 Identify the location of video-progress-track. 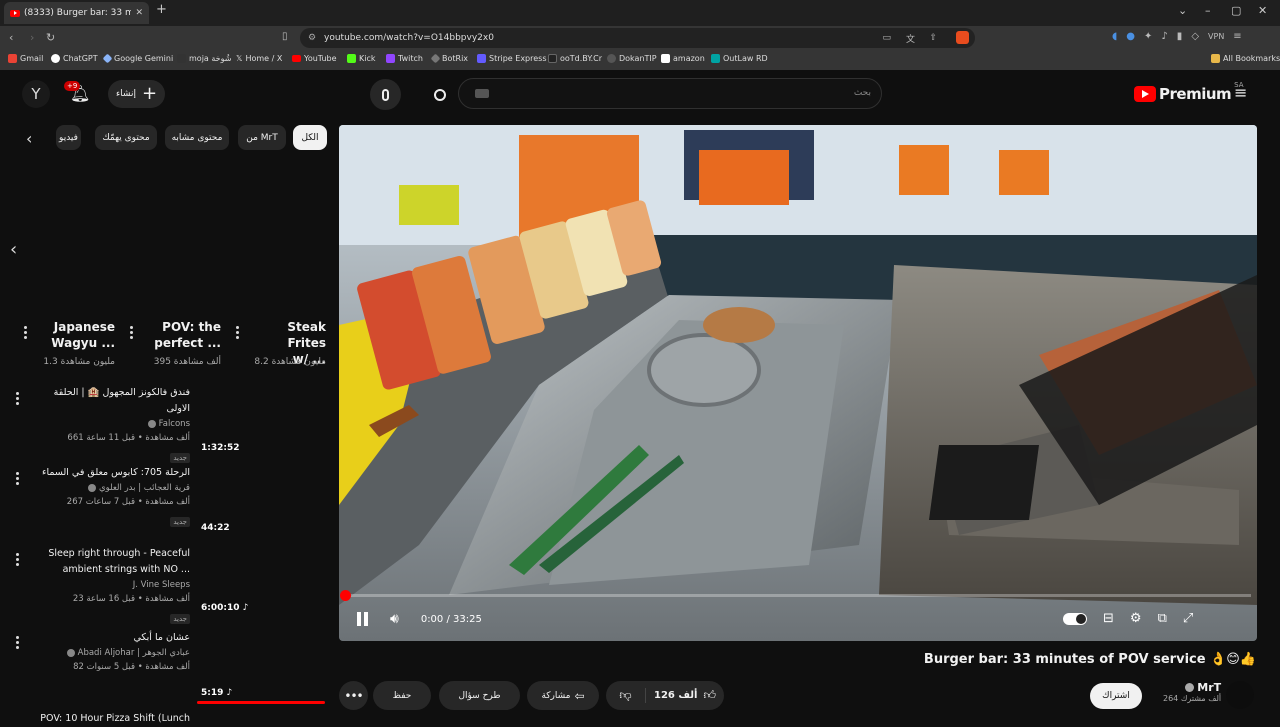
(795, 595).